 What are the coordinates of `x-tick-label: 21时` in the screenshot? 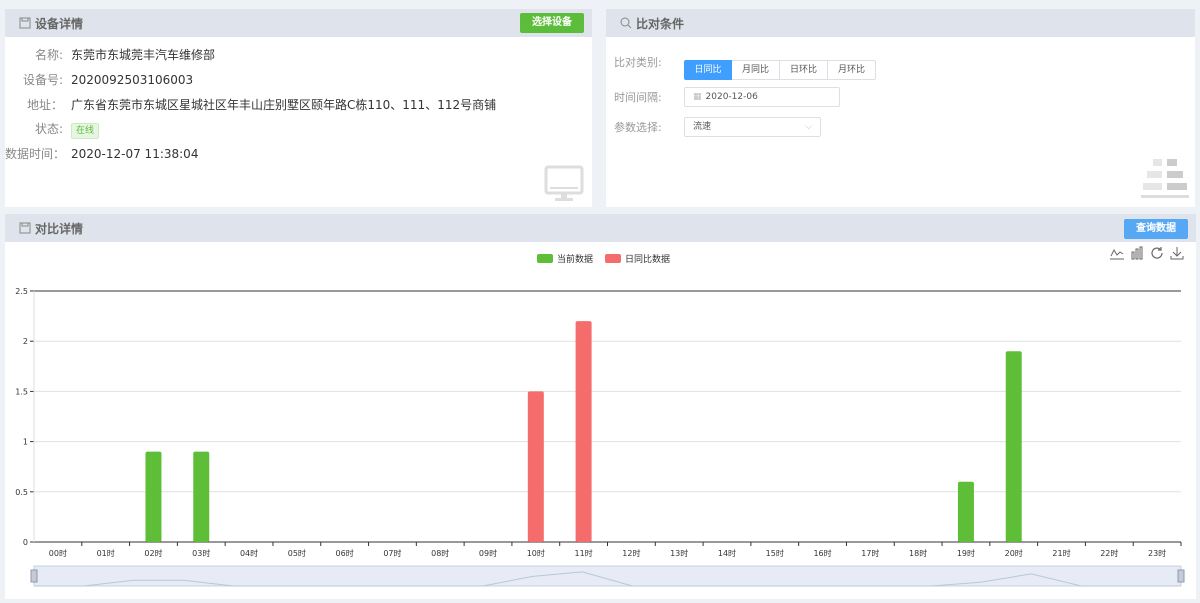 It's located at (1061, 553).